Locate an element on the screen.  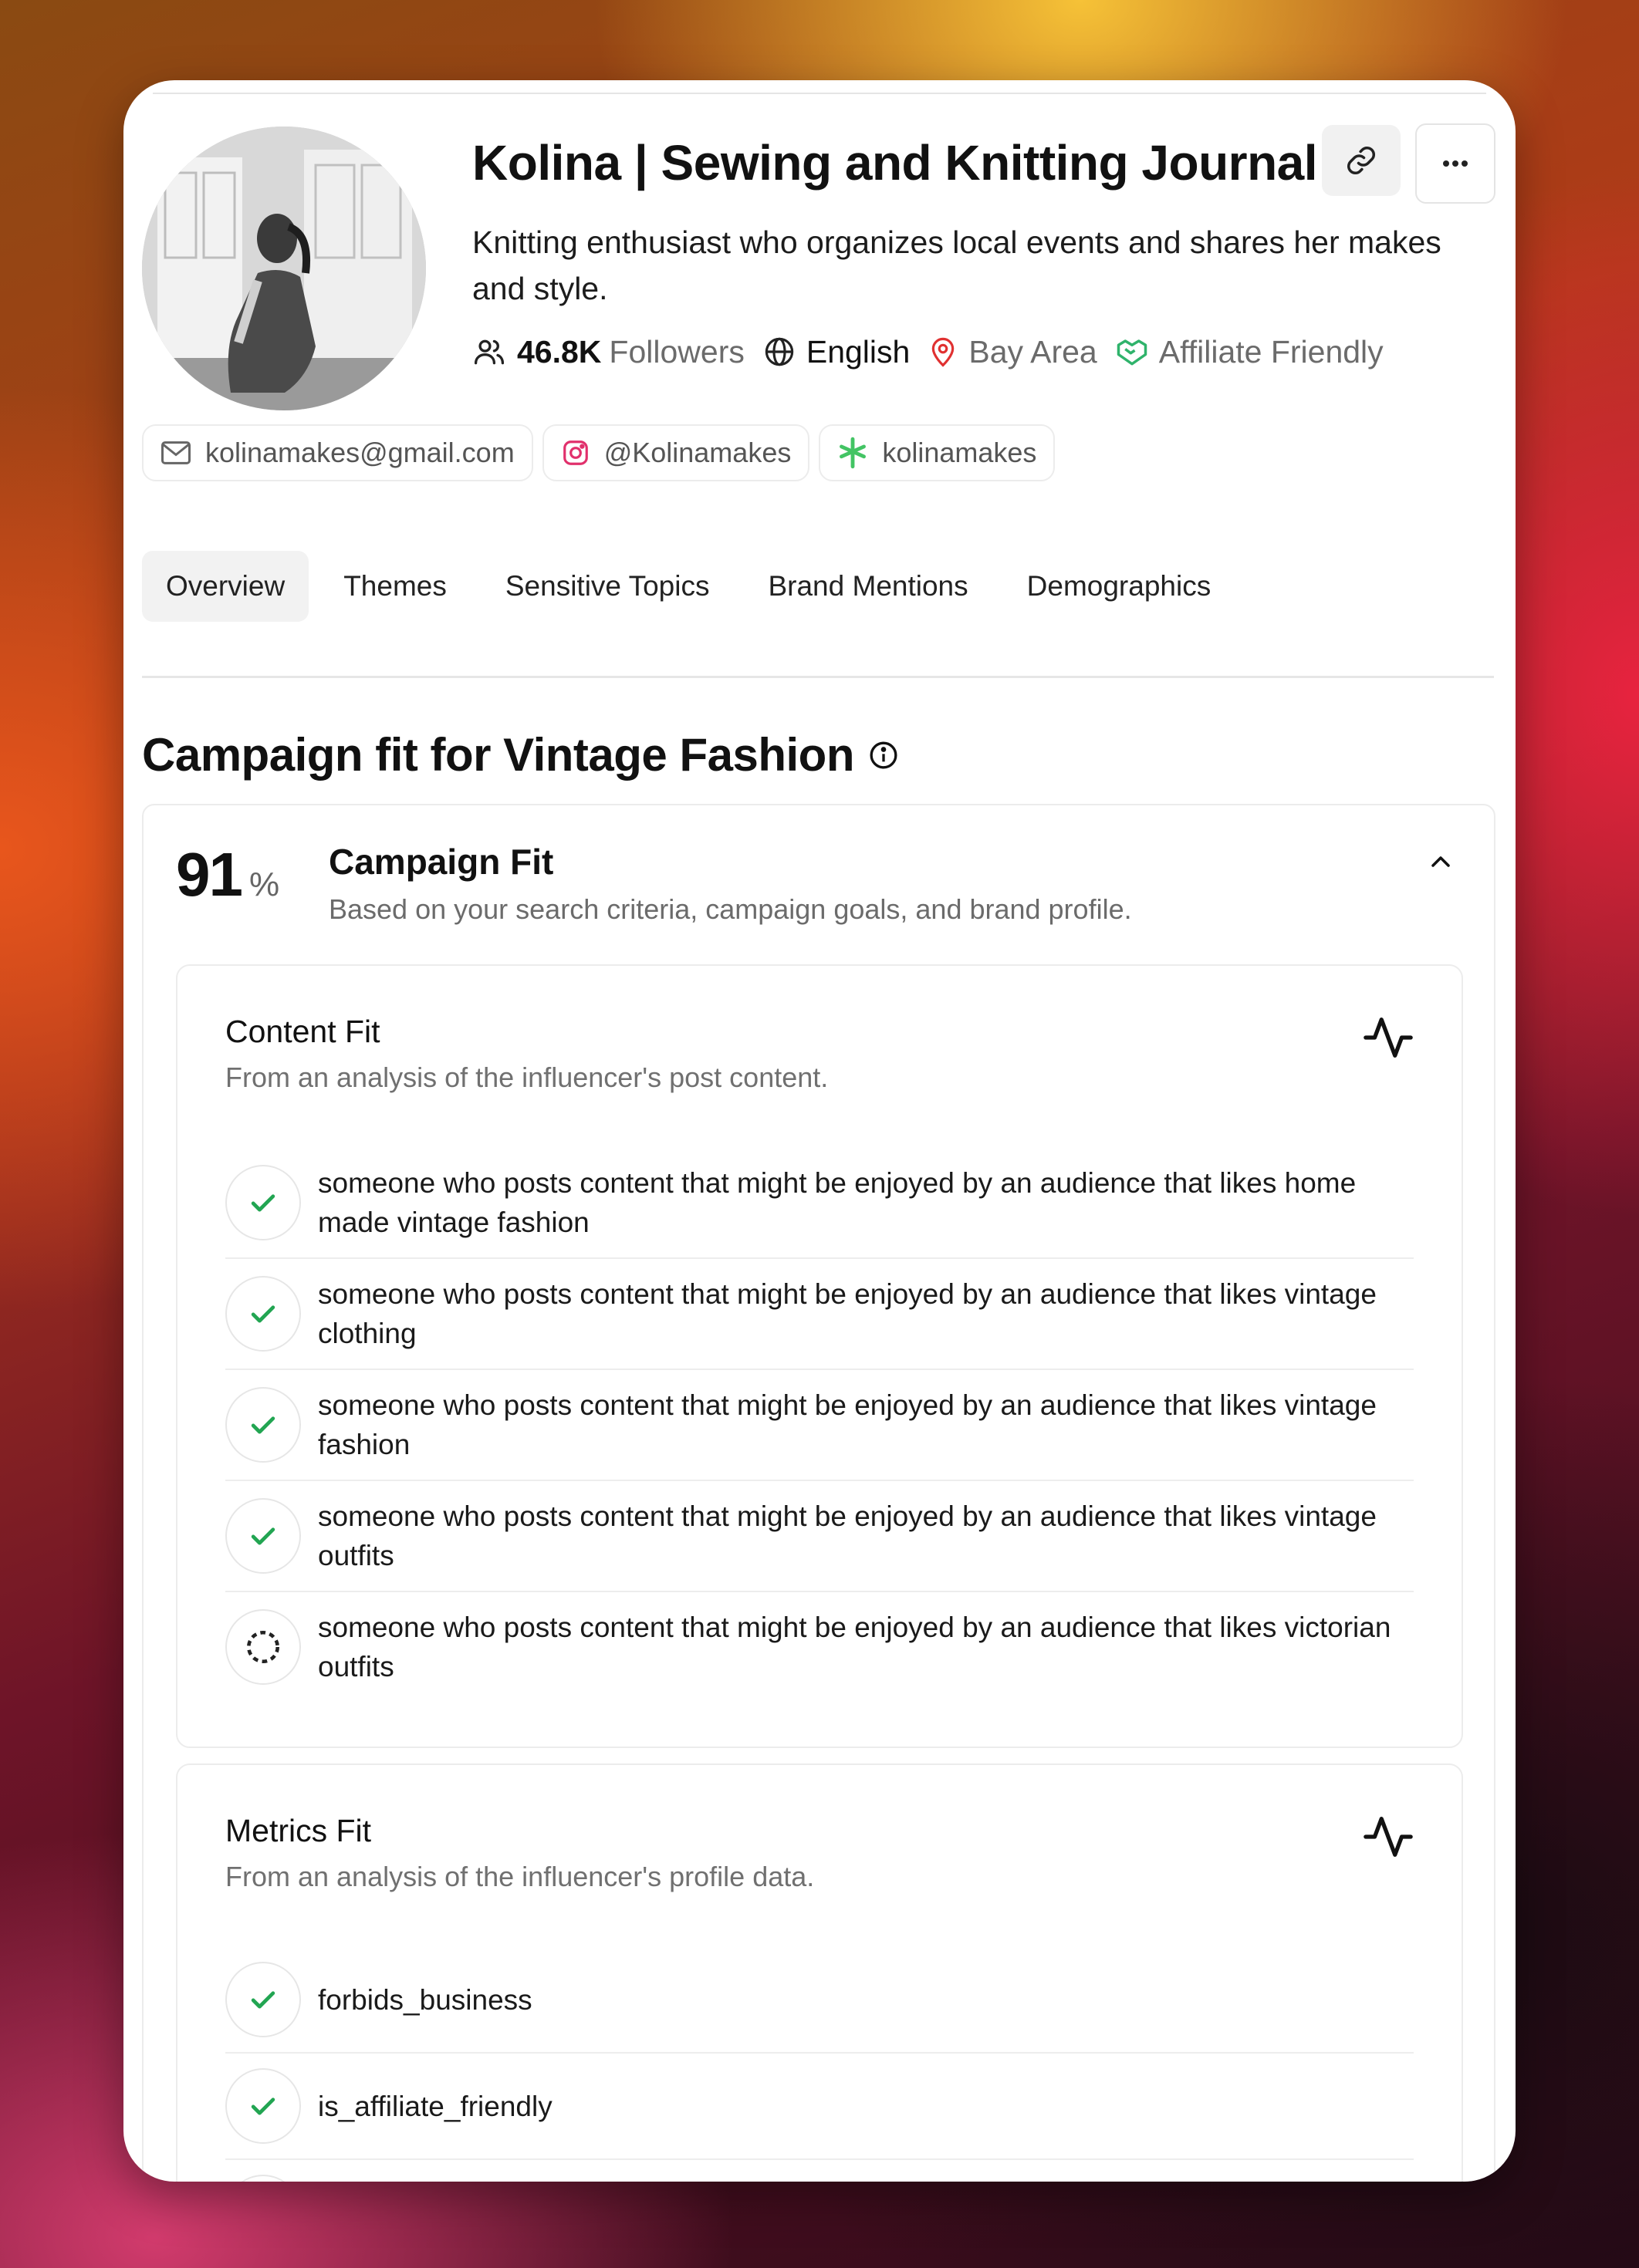
copy-link-button is located at coordinates (1361, 160).